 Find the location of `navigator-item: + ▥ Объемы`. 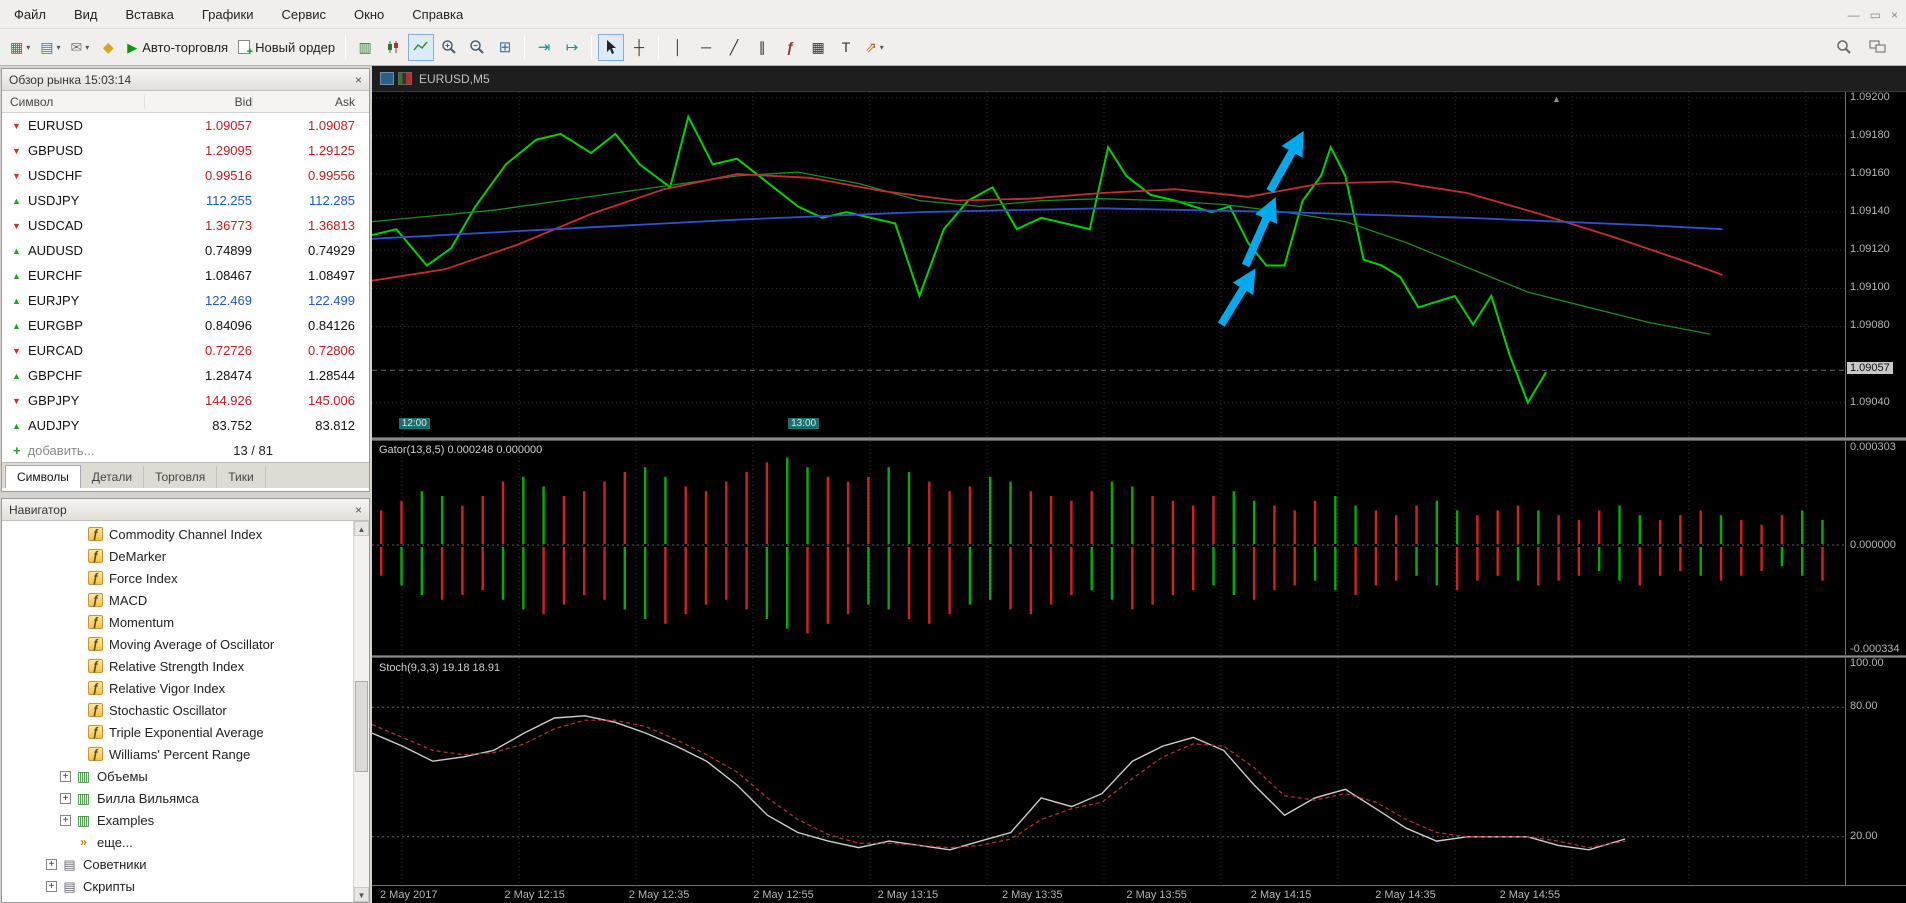

navigator-item: + ▥ Объемы is located at coordinates (177, 776).